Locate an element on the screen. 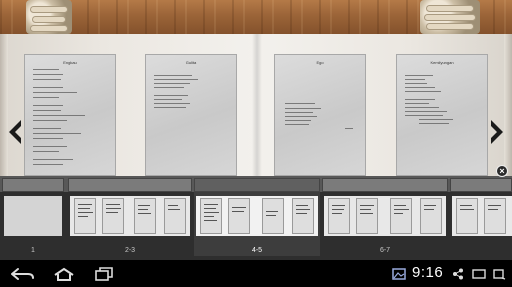  recent-apps-icon is located at coordinates (104, 274).